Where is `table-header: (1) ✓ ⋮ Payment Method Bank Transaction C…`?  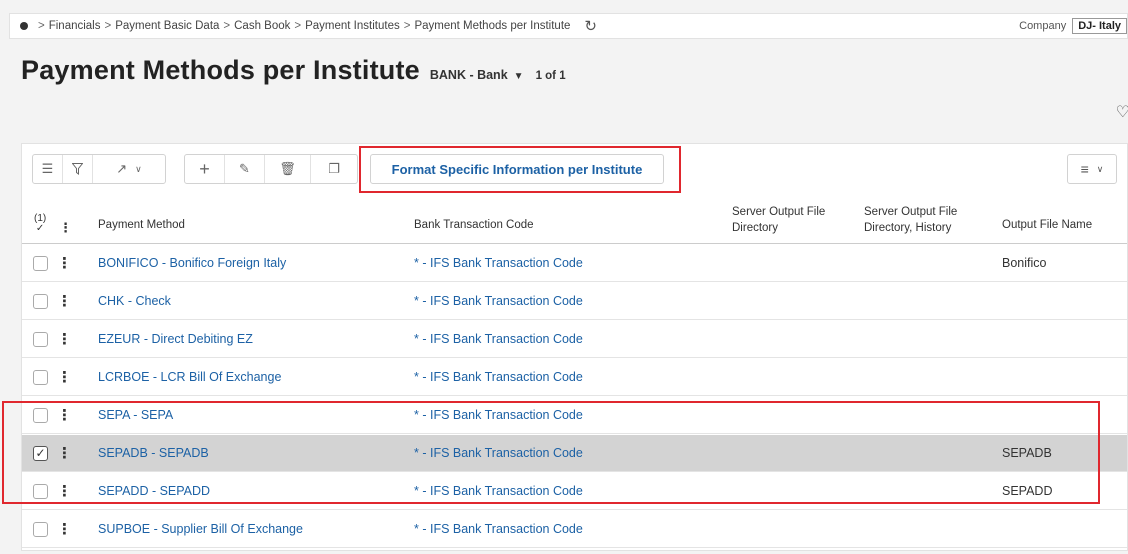 table-header: (1) ✓ ⋮ Payment Method Bank Transaction C… is located at coordinates (574, 221).